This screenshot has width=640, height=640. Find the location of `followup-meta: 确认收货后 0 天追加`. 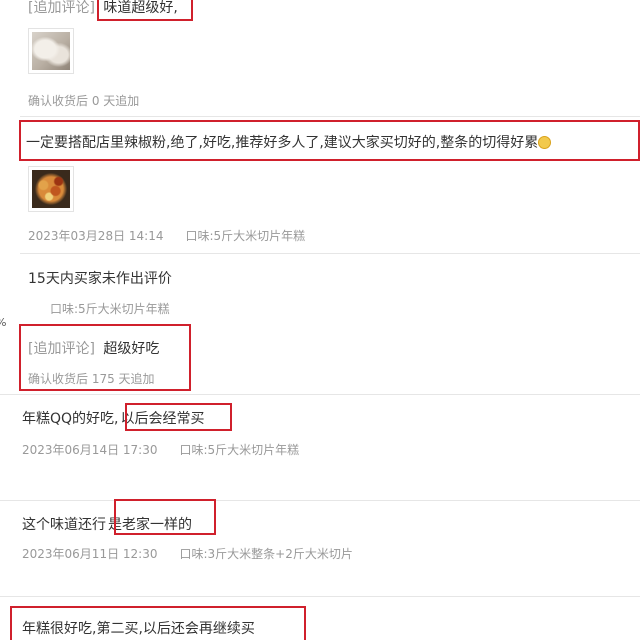

followup-meta: 确认收货后 0 天追加 is located at coordinates (84, 101).